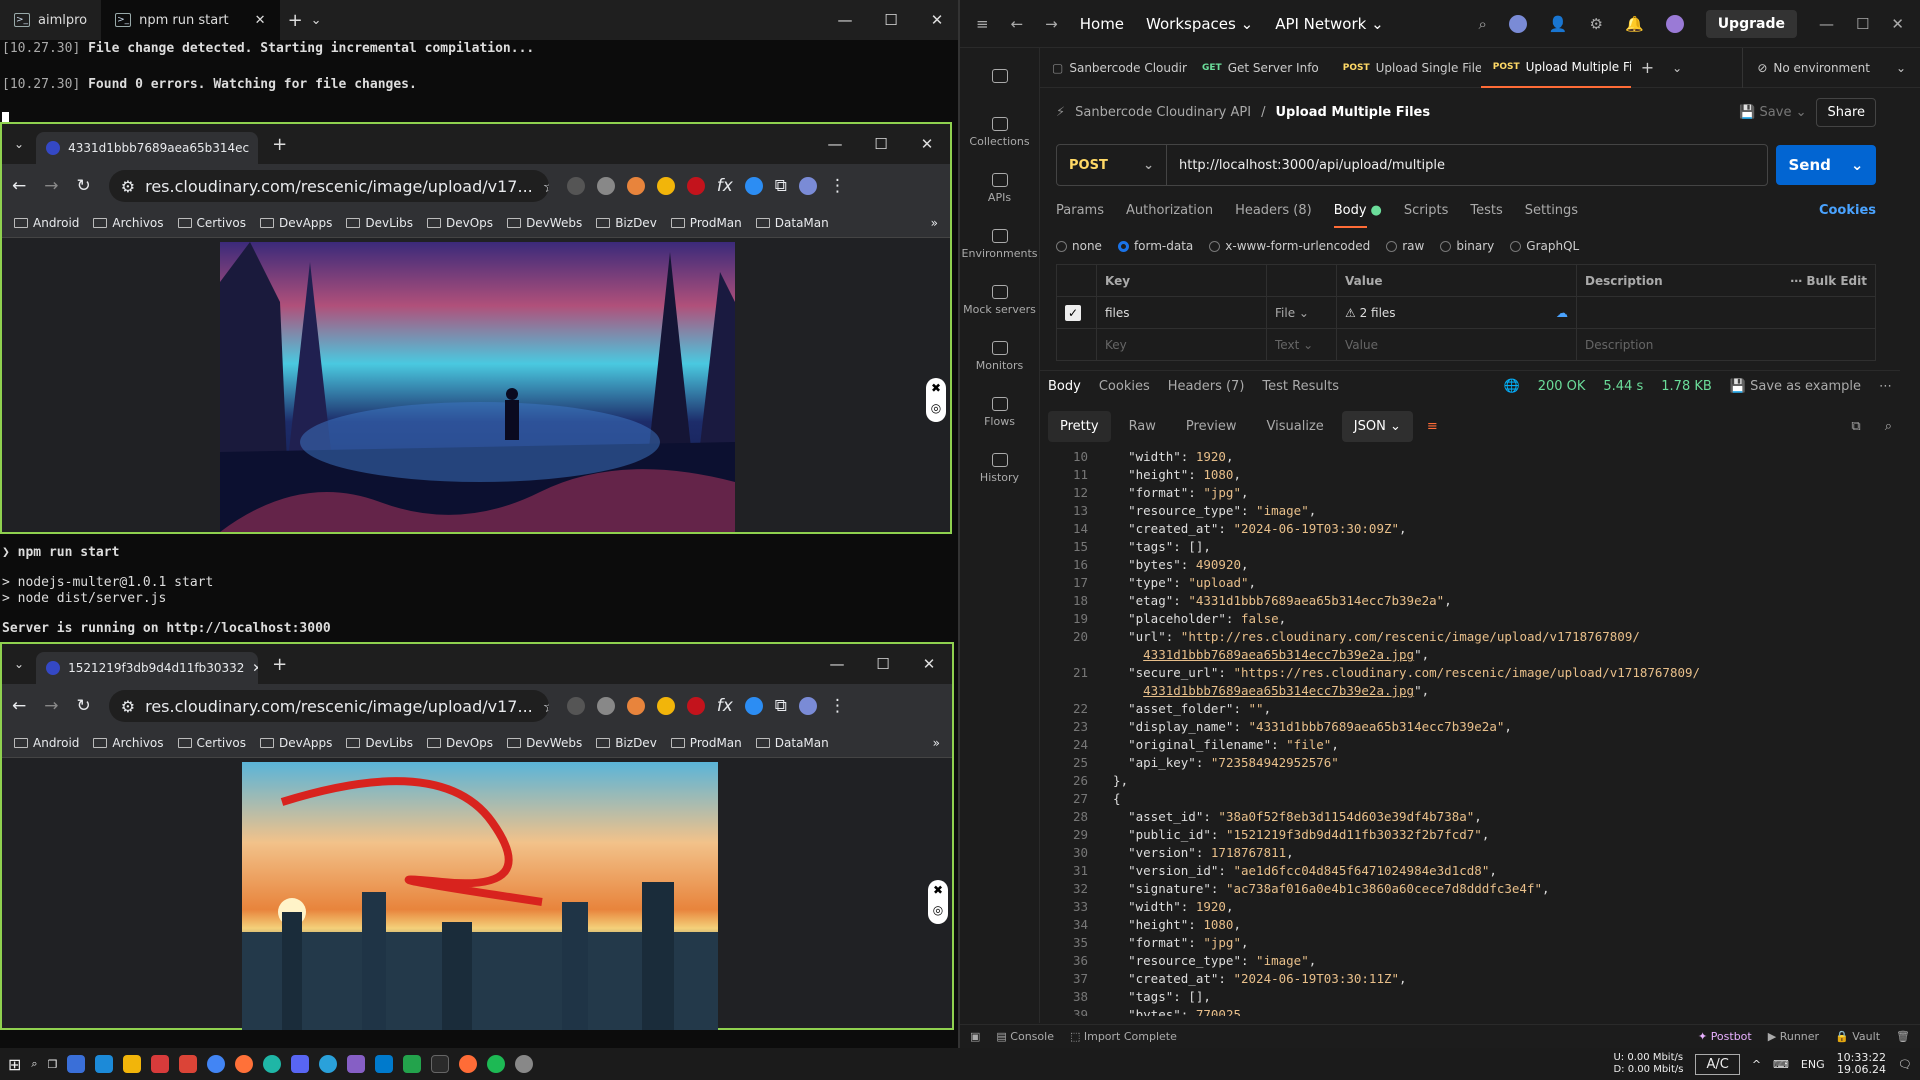 This screenshot has height=1080, width=1920. What do you see at coordinates (1772, 112) in the screenshot?
I see `save-button: 💾 Save ⌄` at bounding box center [1772, 112].